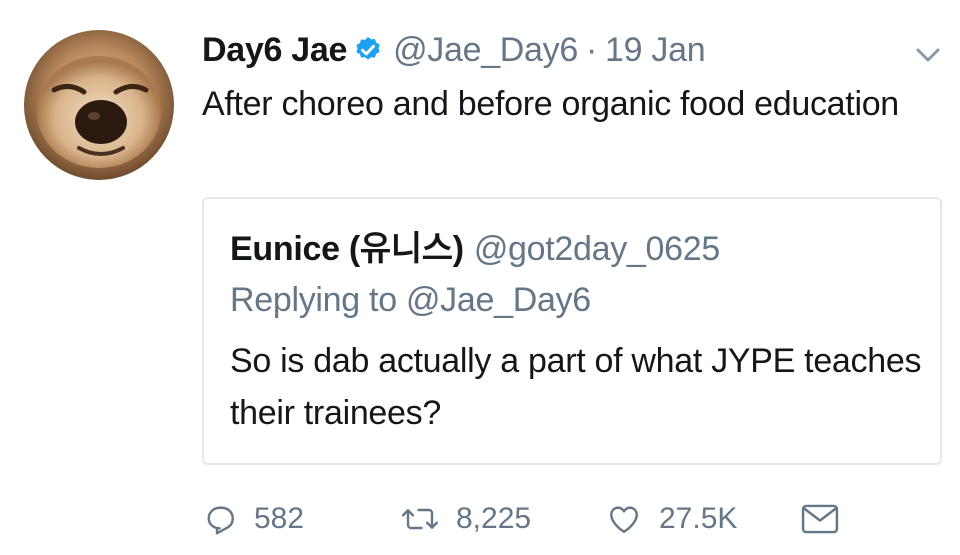 Image resolution: width=960 pixels, height=555 pixels. Describe the element at coordinates (624, 519) in the screenshot. I see `heart-icon` at that location.